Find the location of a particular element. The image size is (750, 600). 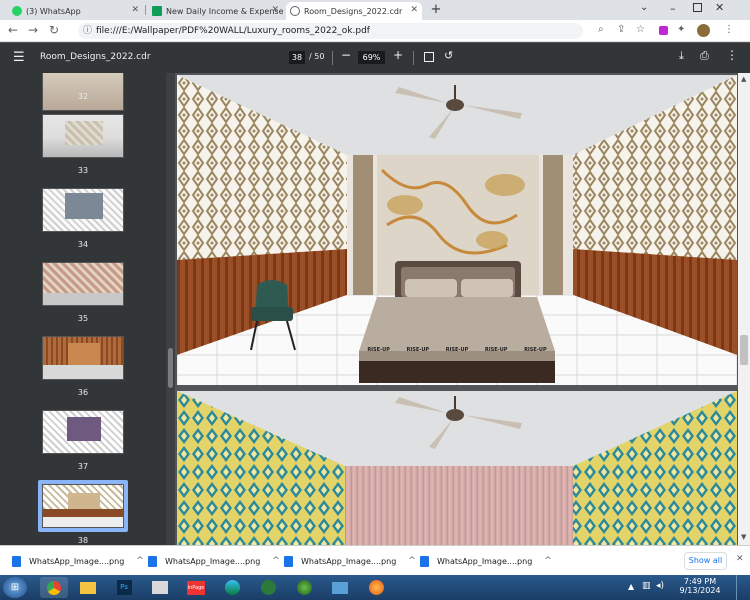

thumbnail-number: 36 is located at coordinates (83, 392).